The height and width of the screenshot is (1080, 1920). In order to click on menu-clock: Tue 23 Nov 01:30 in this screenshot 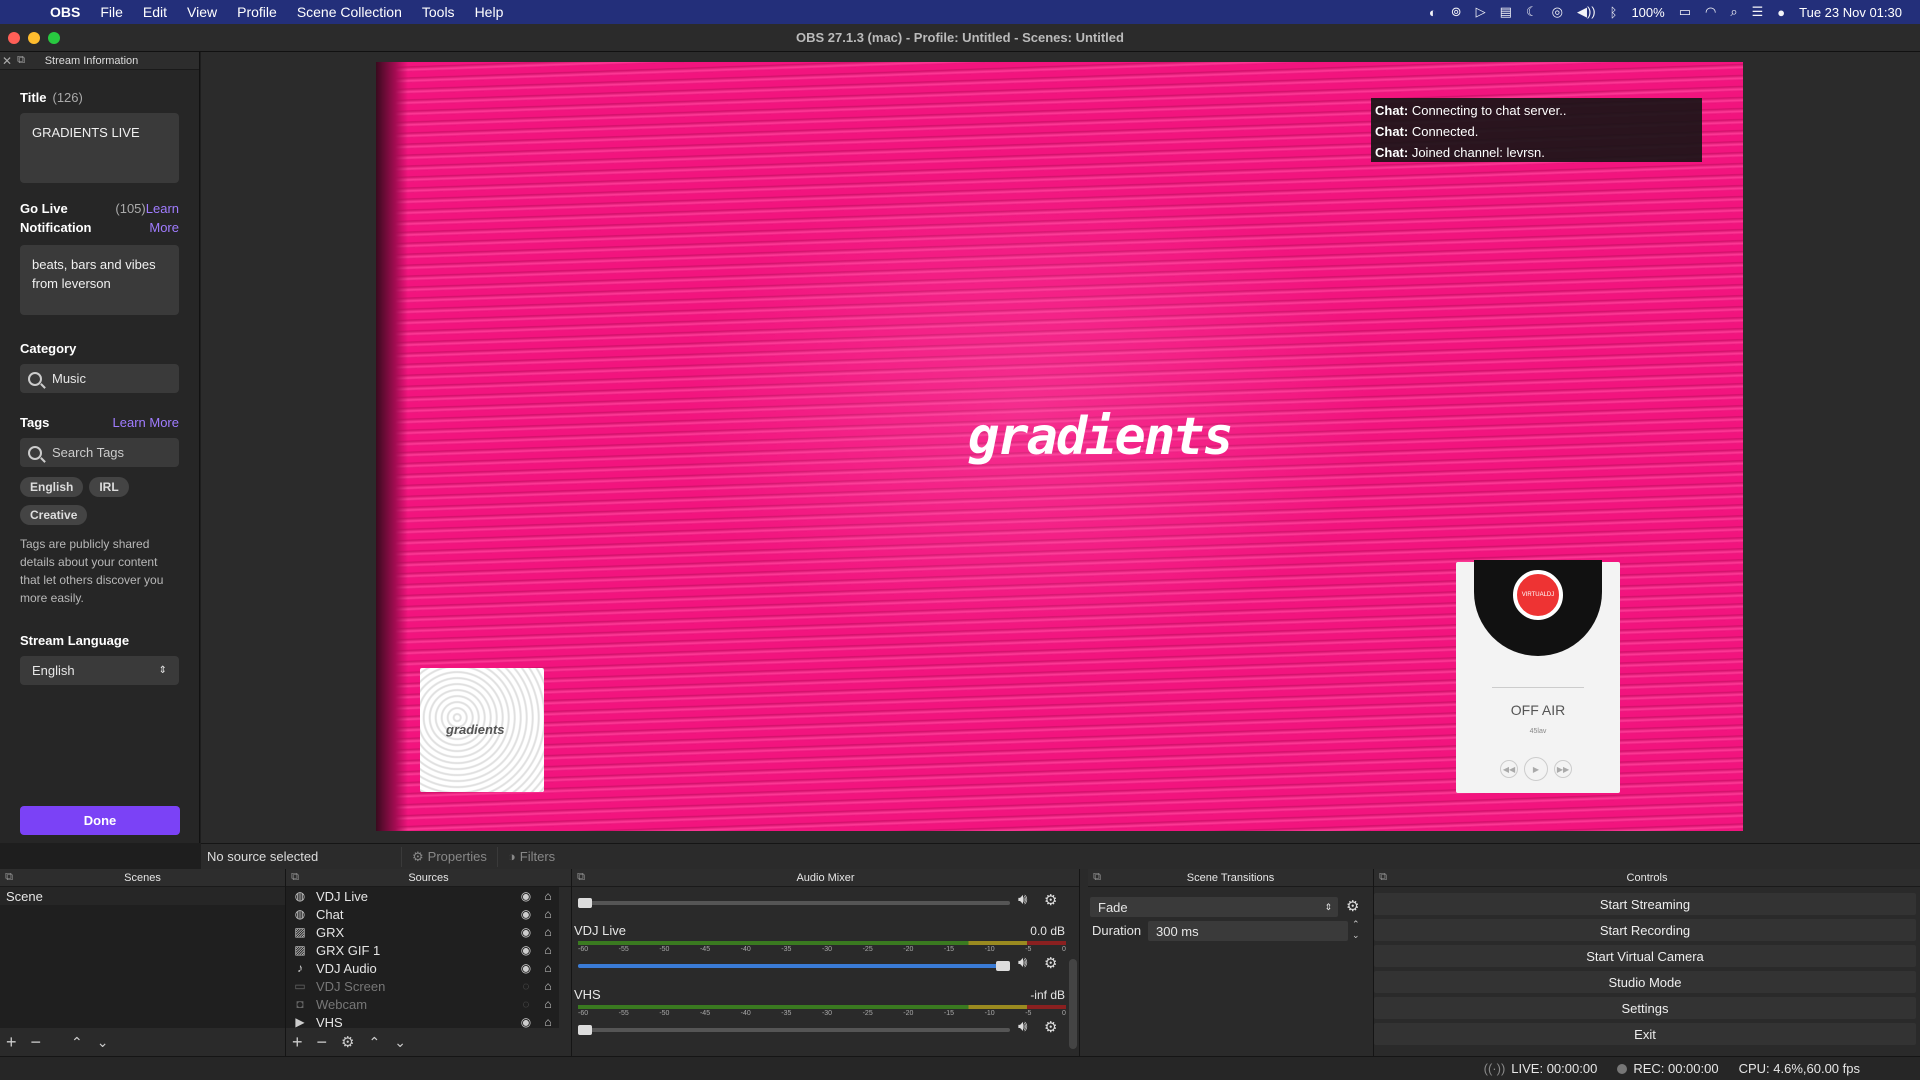, I will do `click(1850, 12)`.